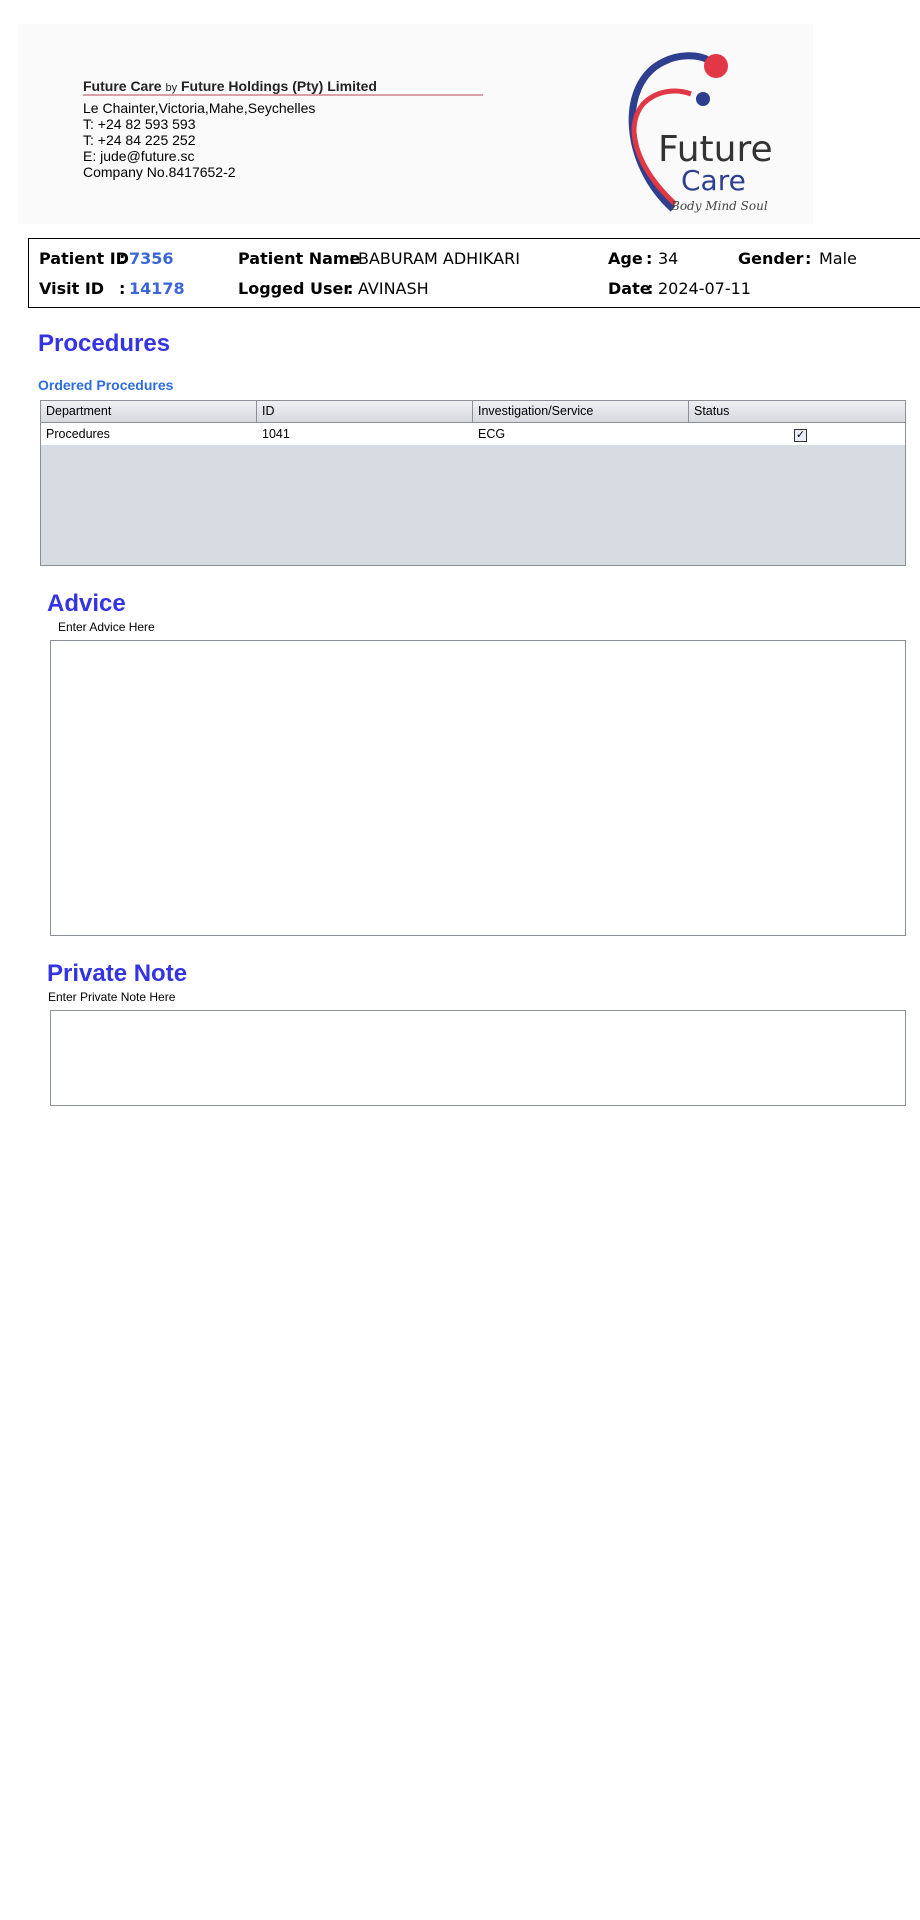  Describe the element at coordinates (797, 411) in the screenshot. I see `column-header-status: Status` at that location.